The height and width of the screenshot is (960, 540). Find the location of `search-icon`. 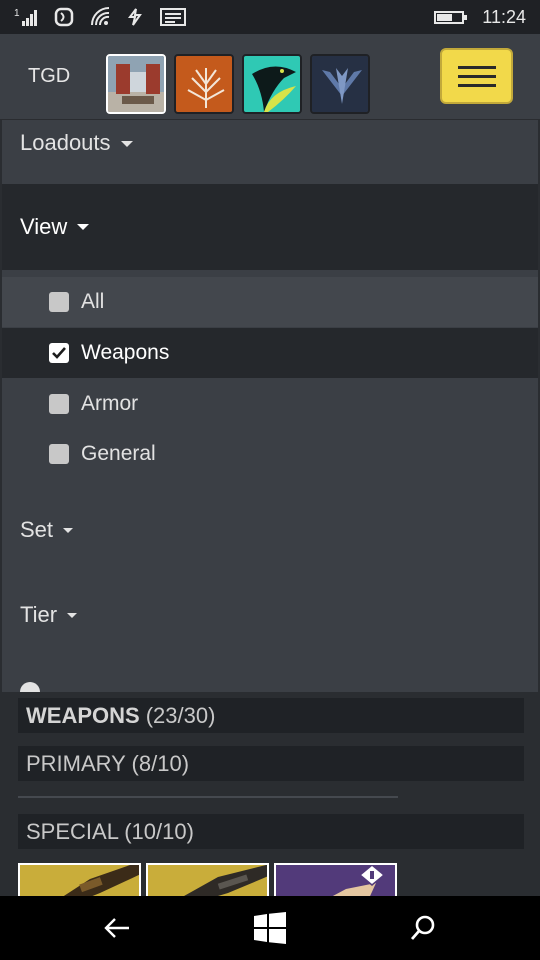

search-icon is located at coordinates (423, 927).